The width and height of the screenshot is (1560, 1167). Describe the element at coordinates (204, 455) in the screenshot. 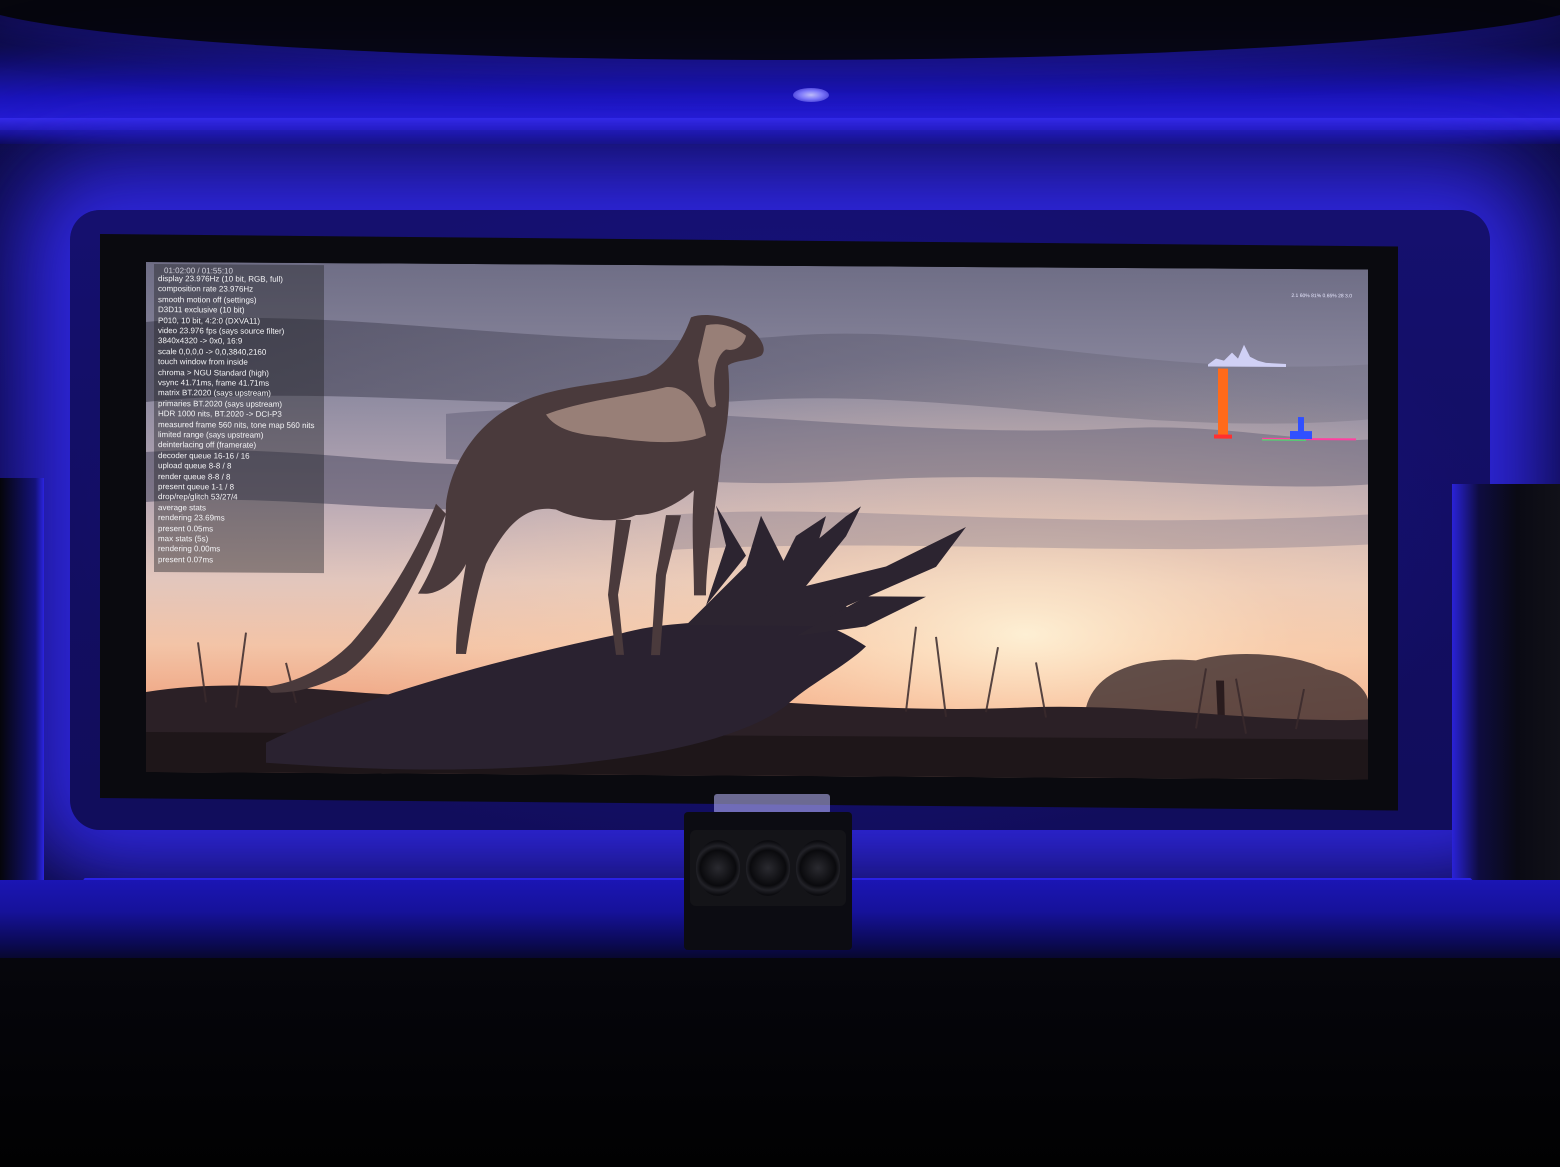

I see `osd-line: decoder queue 16-16 / 16` at that location.